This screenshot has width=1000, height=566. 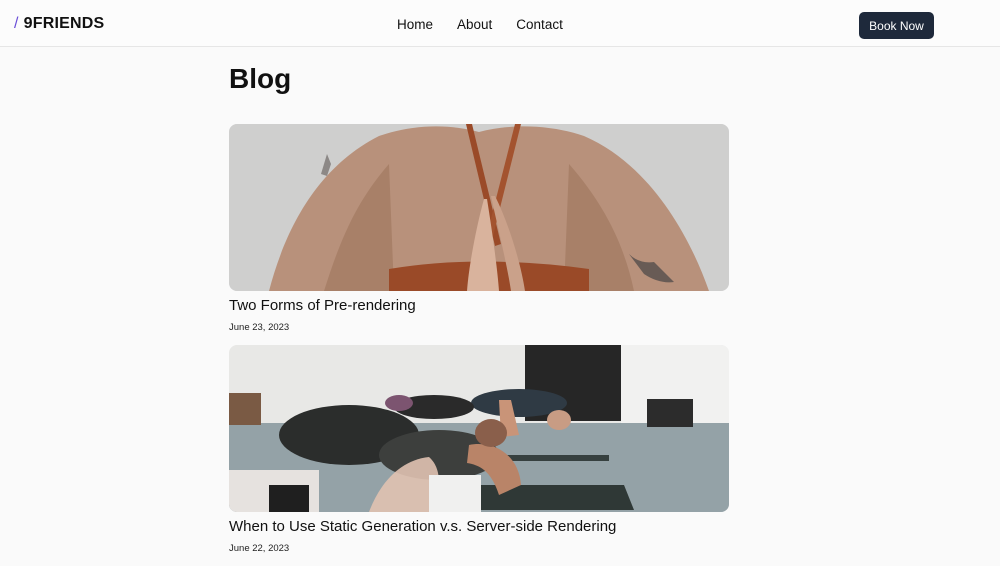 I want to click on page-title: Blog, so click(x=260, y=78).